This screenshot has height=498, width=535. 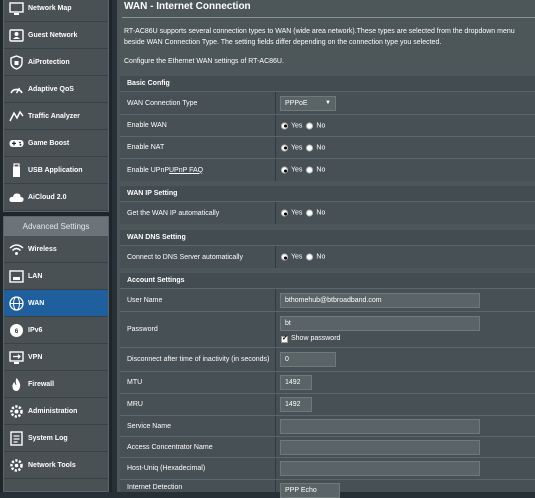 I want to click on enable-nat-row: Enable NAT Yes No, so click(x=327, y=147).